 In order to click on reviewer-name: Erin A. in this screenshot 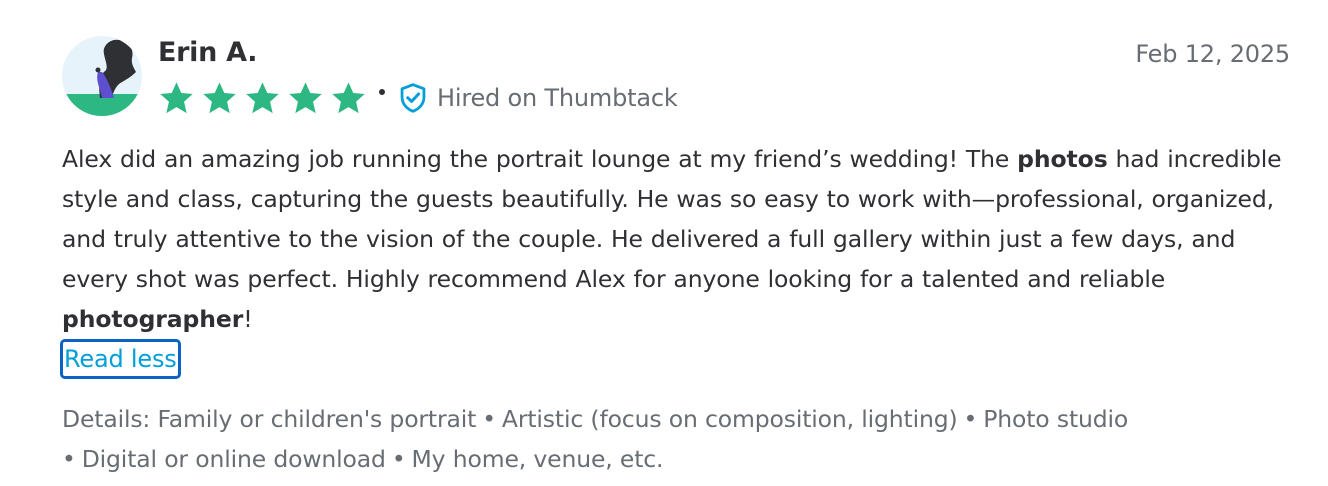, I will do `click(208, 52)`.